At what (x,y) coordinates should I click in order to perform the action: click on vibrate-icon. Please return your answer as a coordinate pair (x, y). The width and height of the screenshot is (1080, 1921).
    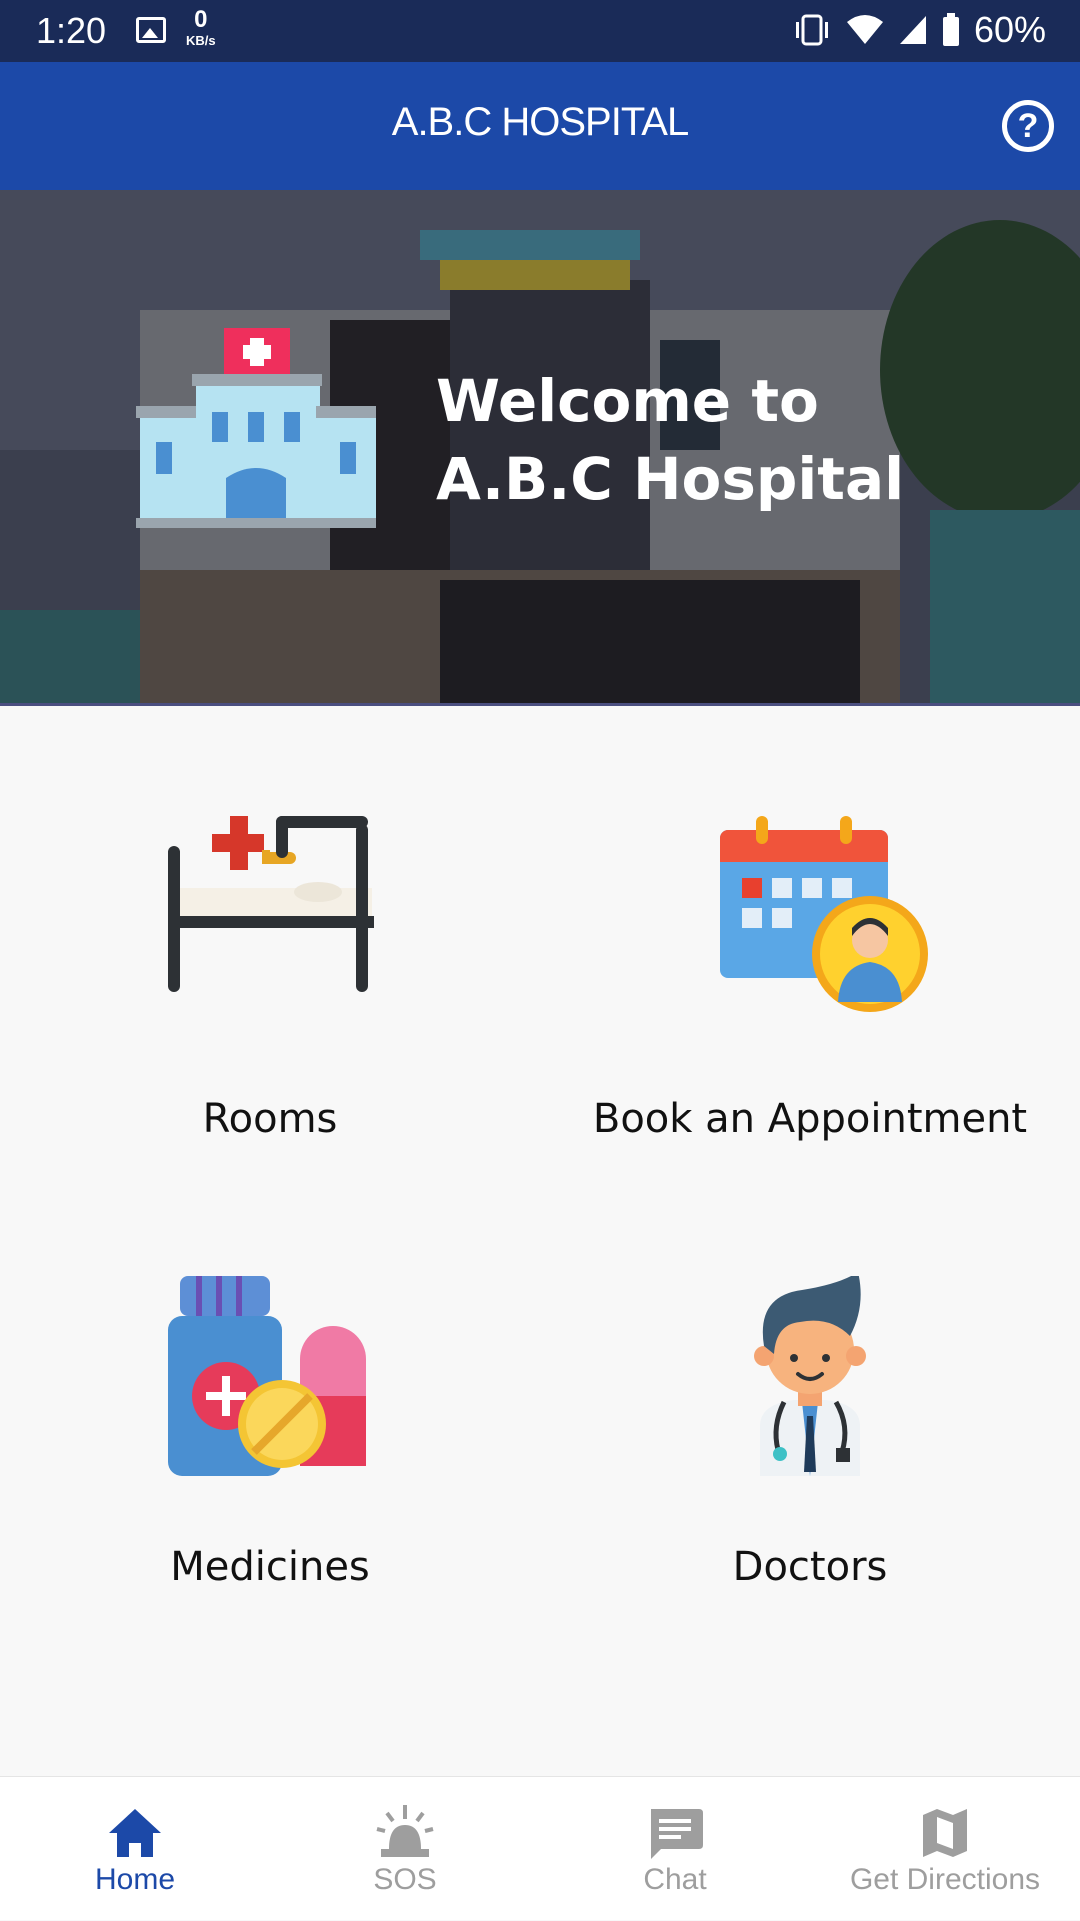
    Looking at the image, I should click on (811, 30).